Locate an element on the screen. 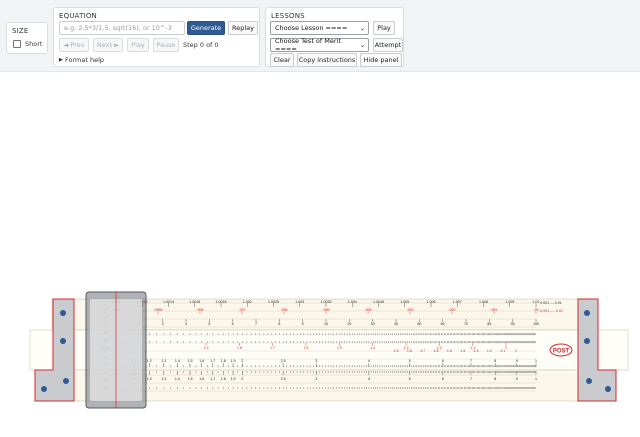  c-tick-label: 1.3 is located at coordinates (163, 361).